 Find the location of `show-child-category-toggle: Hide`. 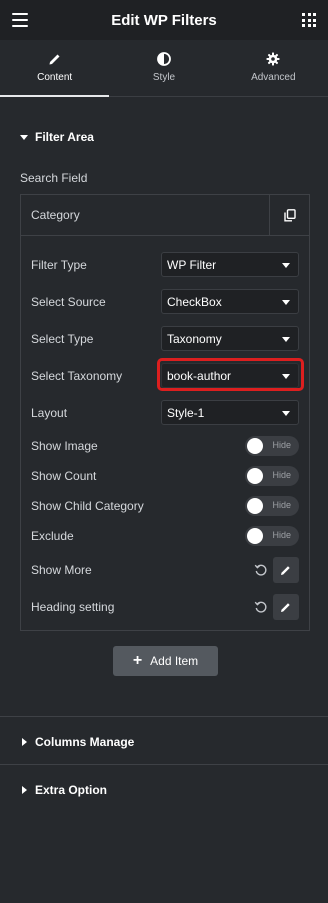

show-child-category-toggle: Hide is located at coordinates (272, 506).